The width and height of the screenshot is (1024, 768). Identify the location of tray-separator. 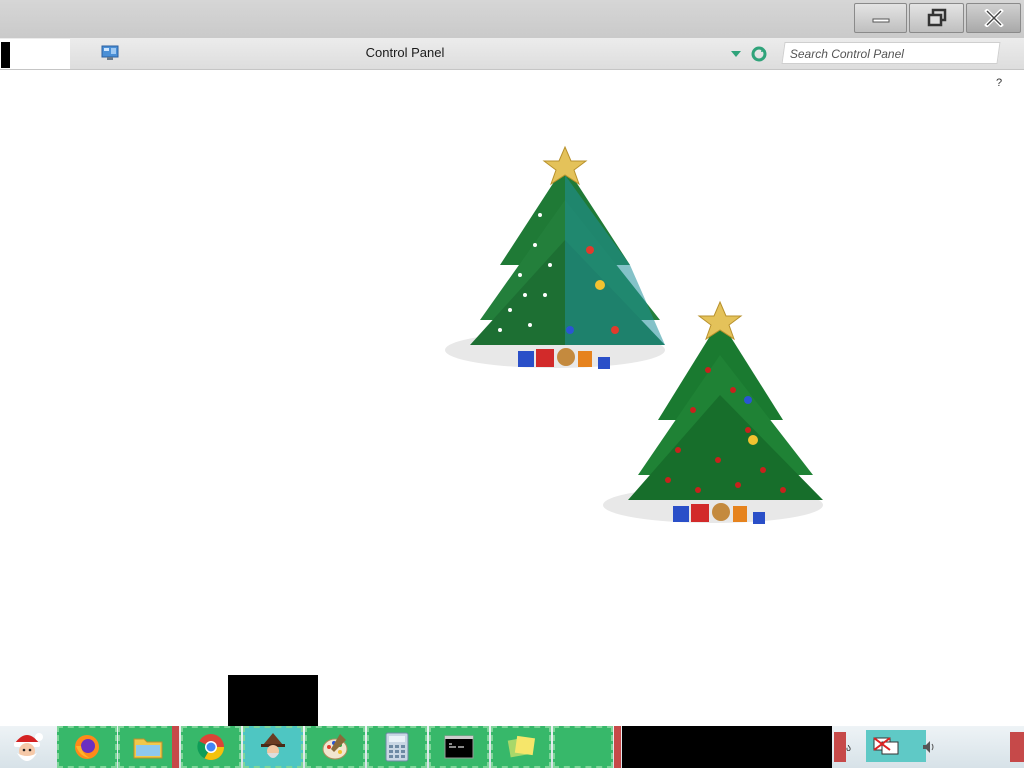
(840, 747).